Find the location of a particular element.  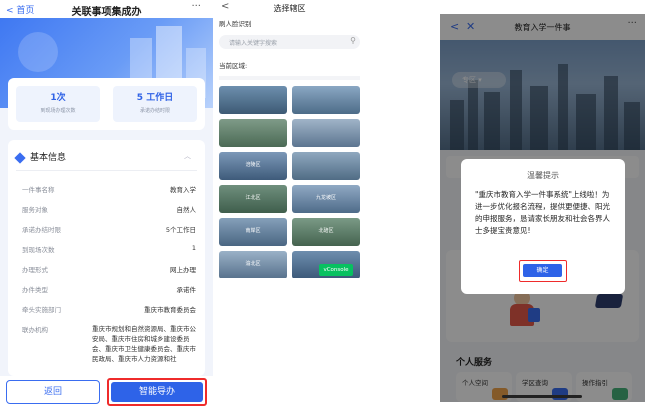

more-icon: ··· is located at coordinates (196, 6).